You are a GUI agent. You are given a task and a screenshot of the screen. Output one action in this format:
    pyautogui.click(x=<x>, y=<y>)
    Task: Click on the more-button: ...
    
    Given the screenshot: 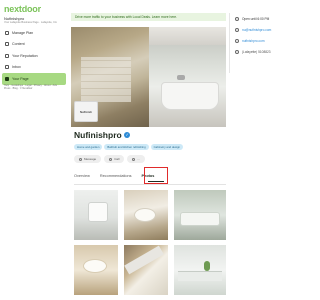 What is the action you would take?
    pyautogui.click(x=136, y=159)
    